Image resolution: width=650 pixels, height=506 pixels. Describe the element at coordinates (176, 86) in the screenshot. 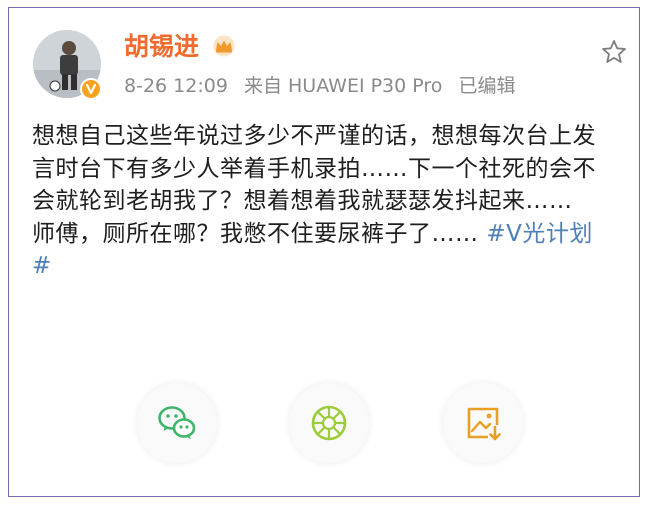

I see `post-date: 8-26 12:09` at that location.